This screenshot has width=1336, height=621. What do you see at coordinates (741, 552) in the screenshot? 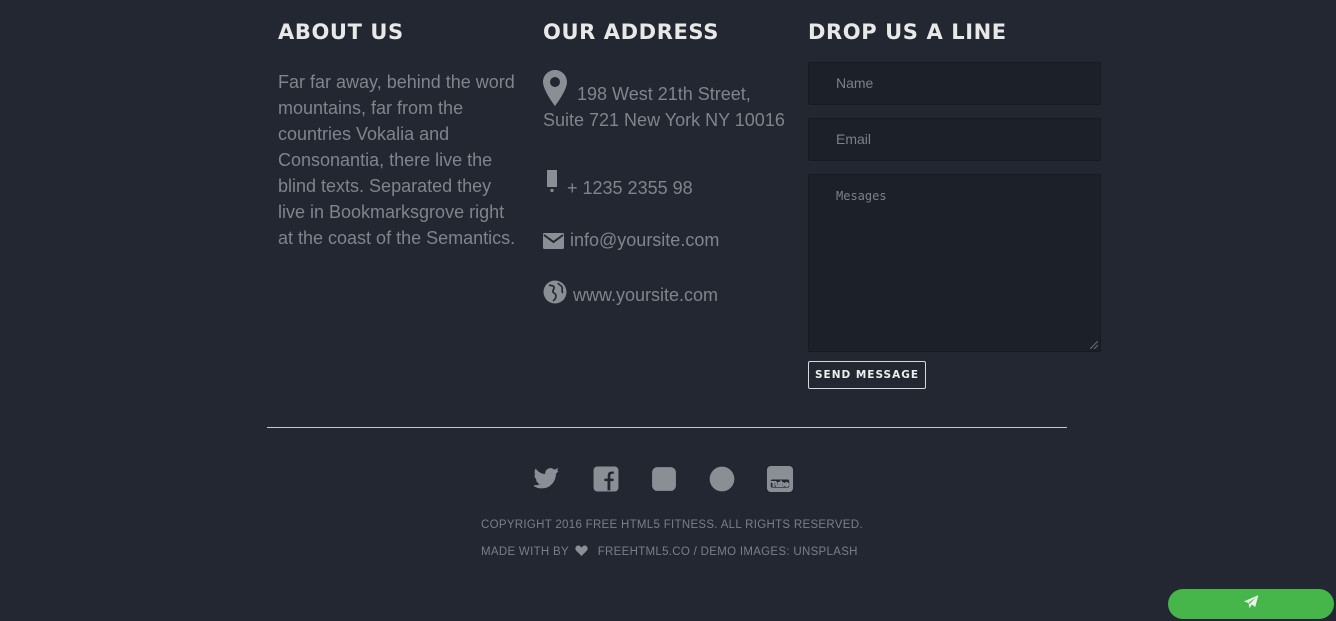
I see `demo-images-text: / DEMO IMAGES:` at bounding box center [741, 552].